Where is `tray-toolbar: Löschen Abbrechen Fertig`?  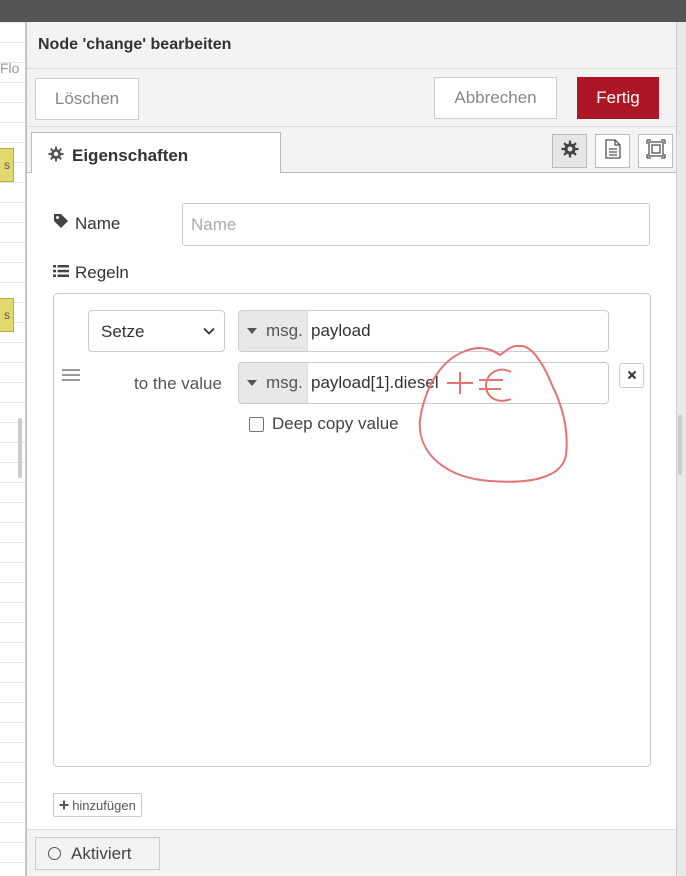 tray-toolbar: Löschen Abbrechen Fertig is located at coordinates (352, 98).